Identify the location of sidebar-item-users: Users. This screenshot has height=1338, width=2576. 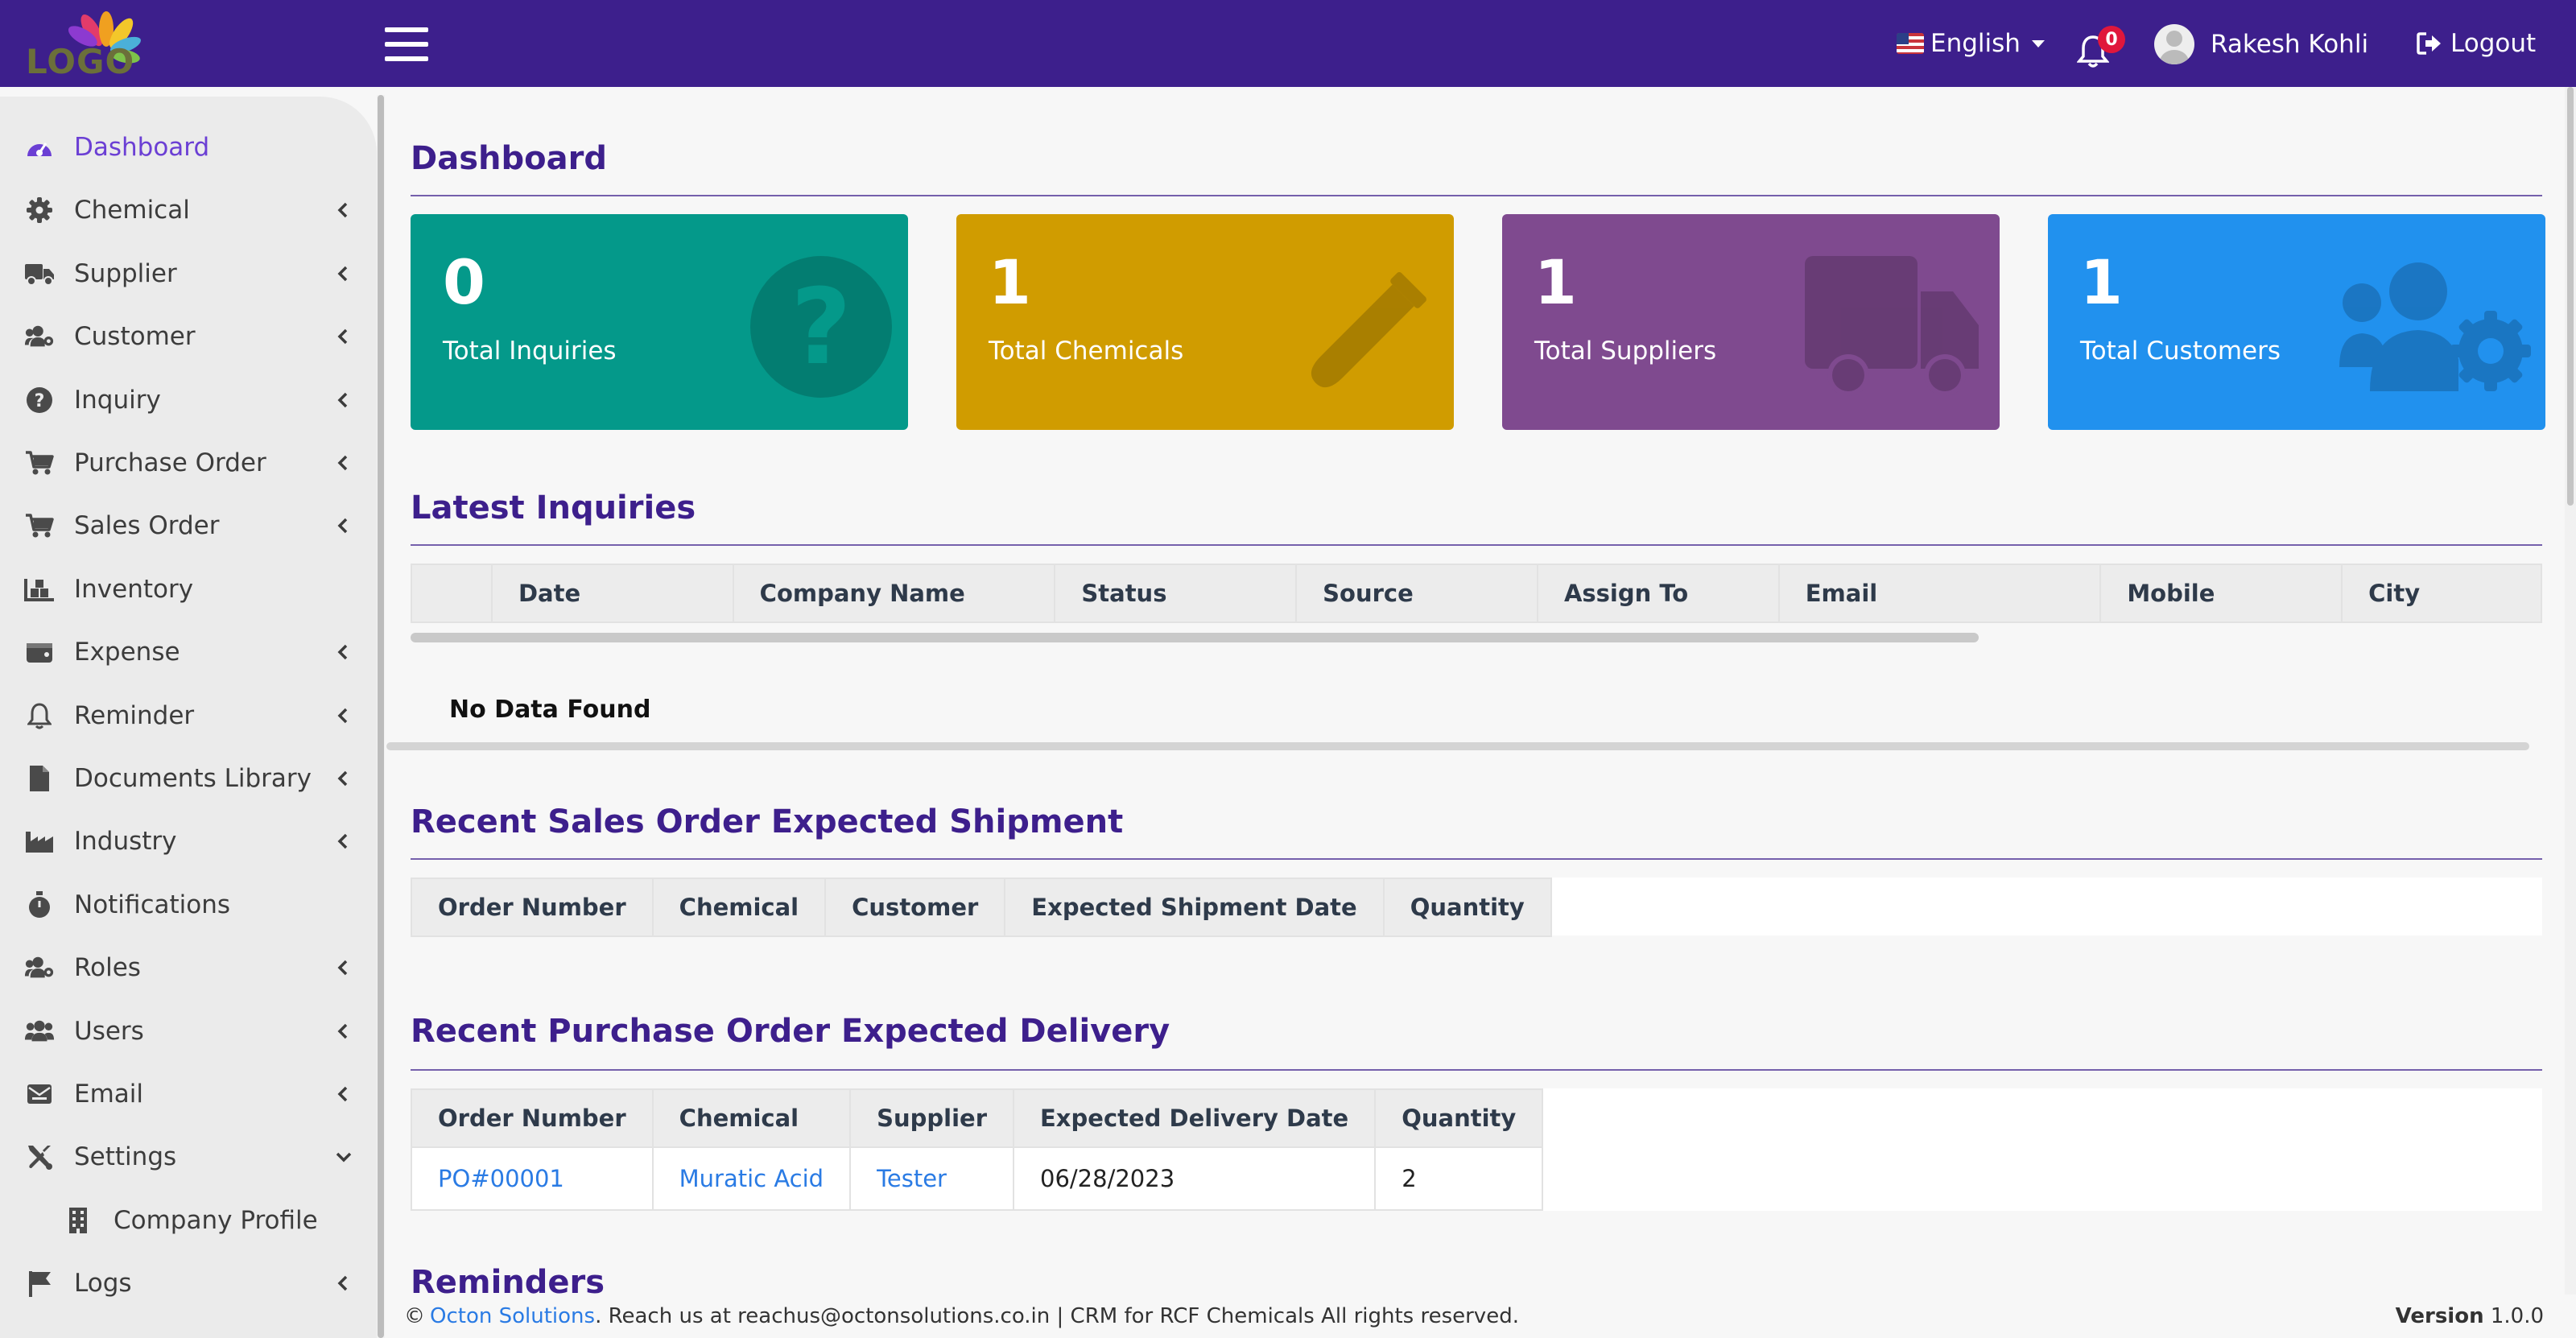
(185, 1031).